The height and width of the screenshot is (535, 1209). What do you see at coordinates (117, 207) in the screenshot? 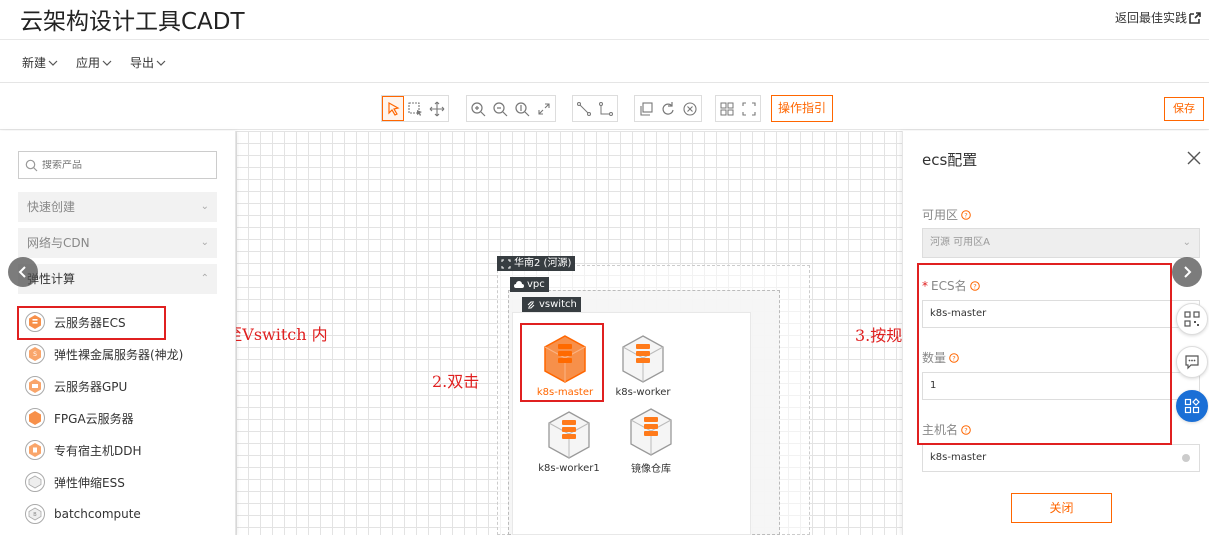
I see `category-quick-create: 快速创建 ⌄` at bounding box center [117, 207].